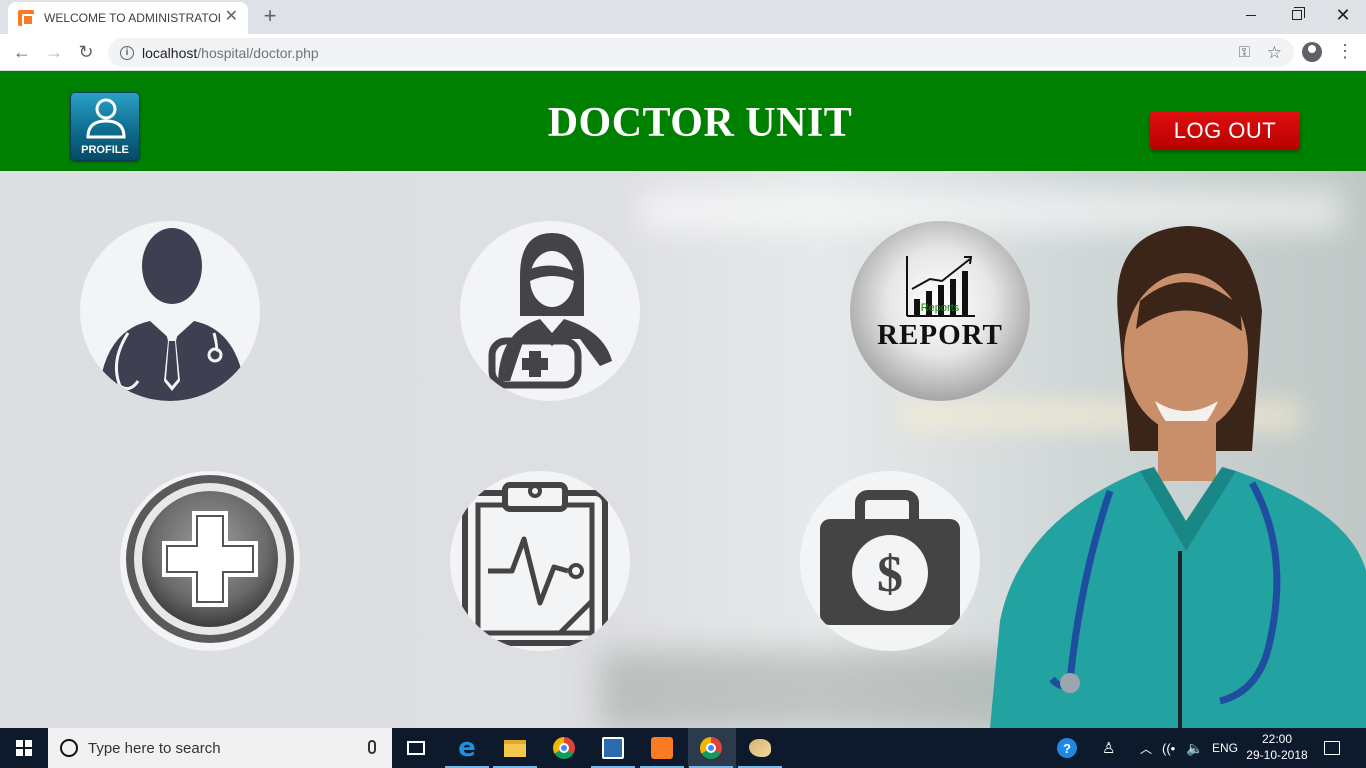  I want to click on clipboard-heartbeat-icon, so click(535, 564).